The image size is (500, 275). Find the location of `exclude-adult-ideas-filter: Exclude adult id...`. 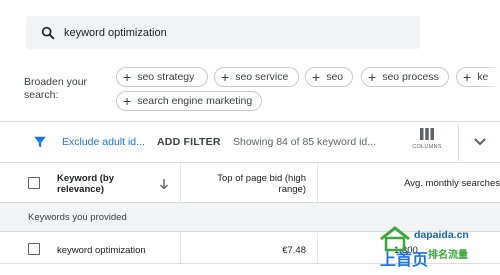

exclude-adult-ideas-filter: Exclude adult id... is located at coordinates (103, 142).